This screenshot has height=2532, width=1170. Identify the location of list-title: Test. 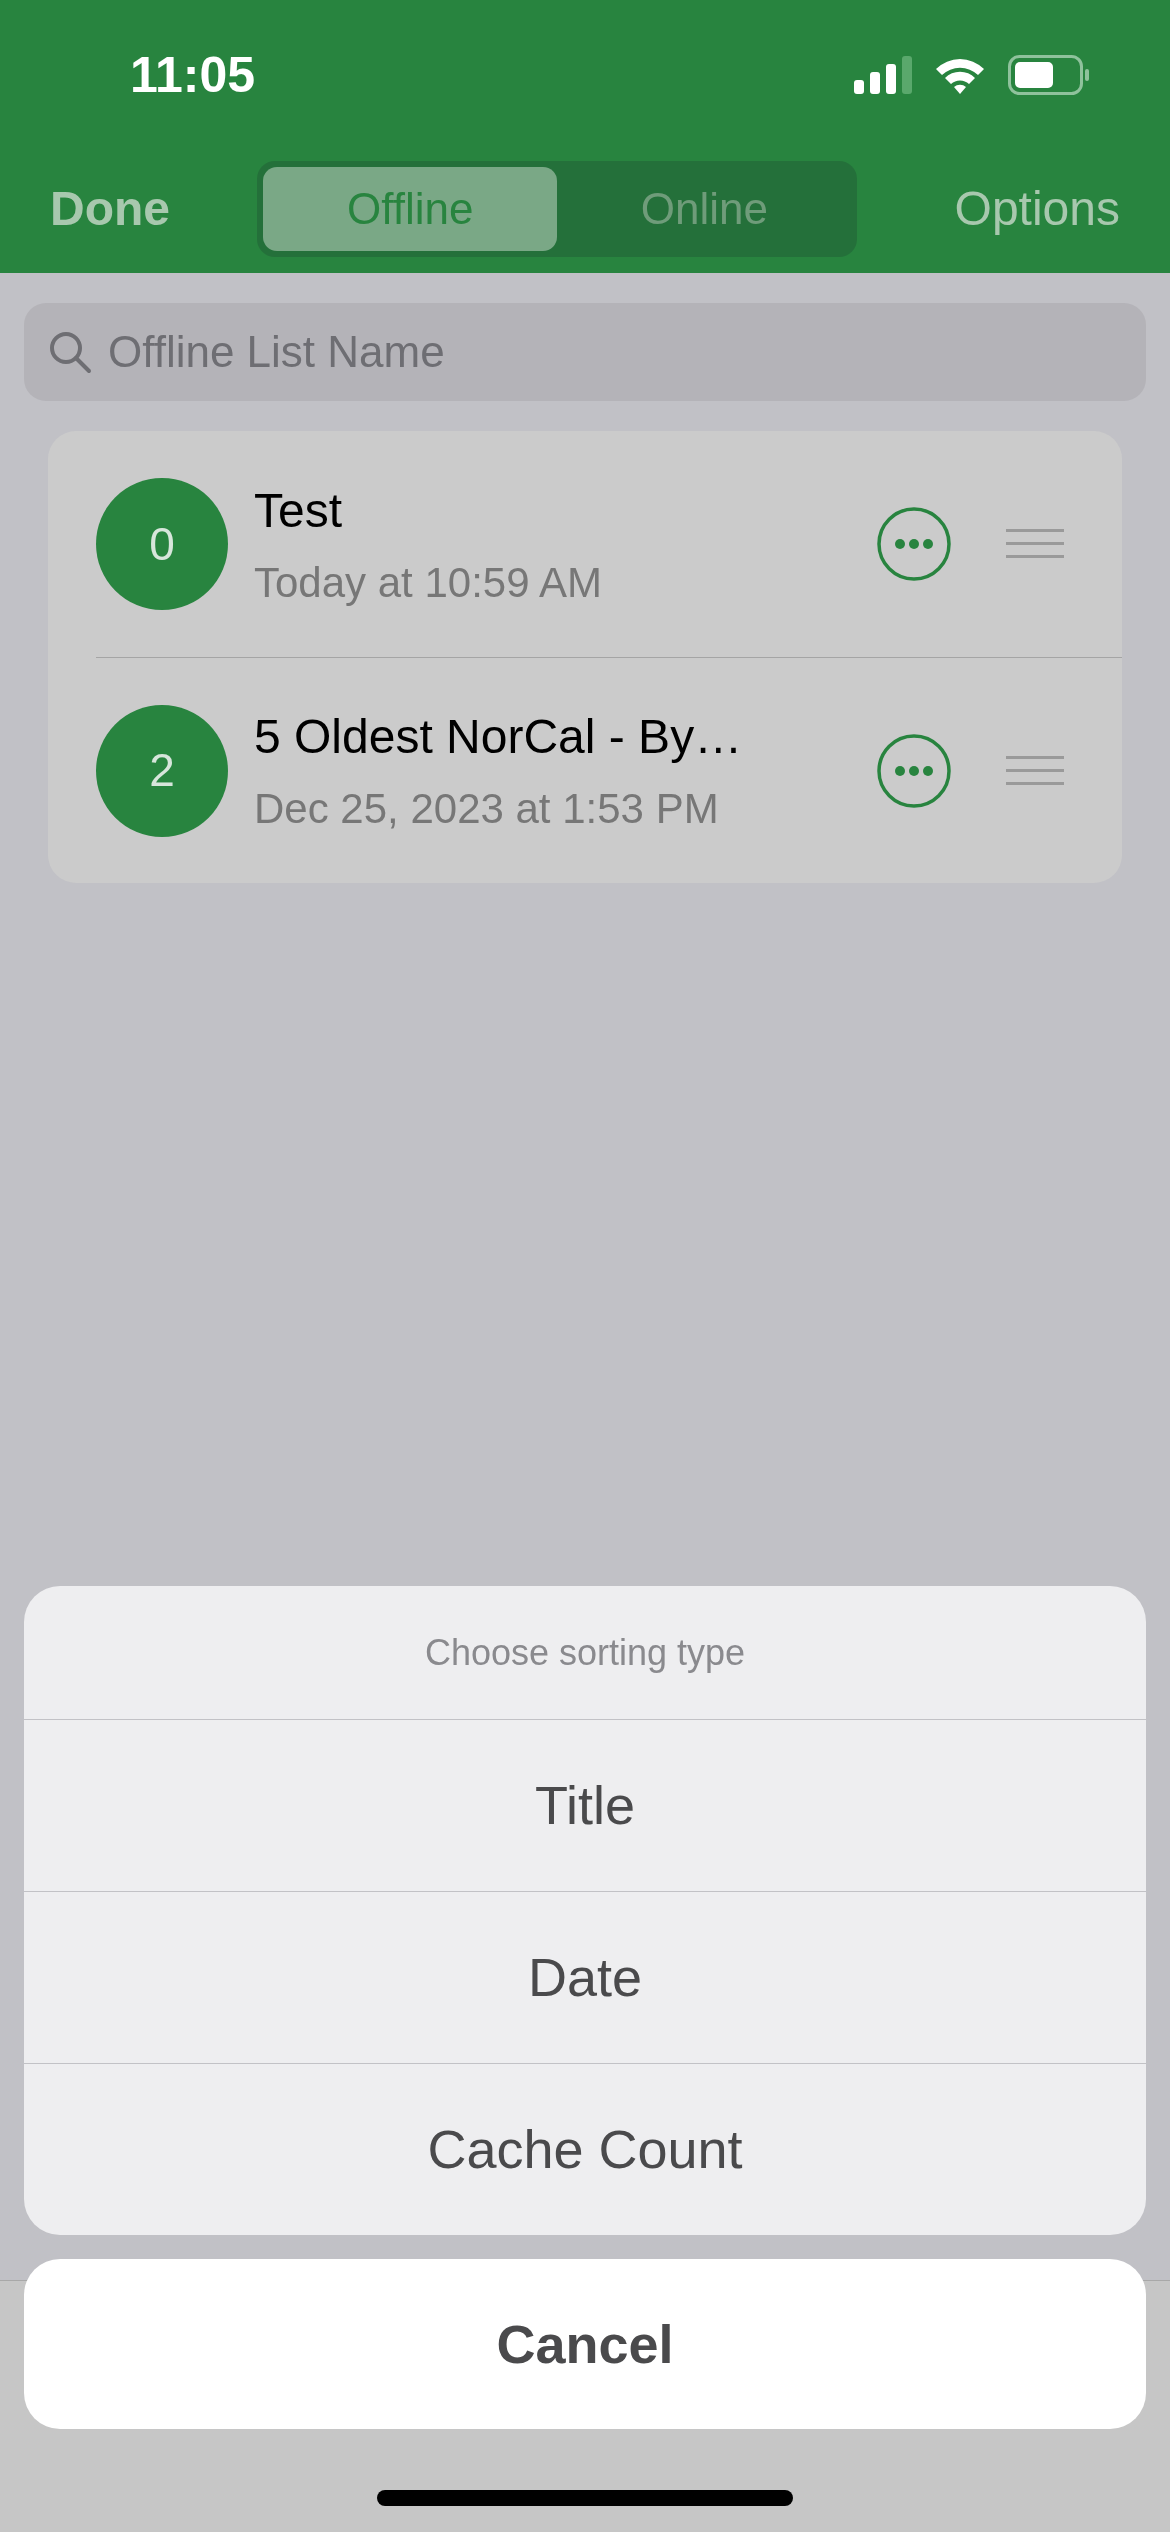
(299, 510).